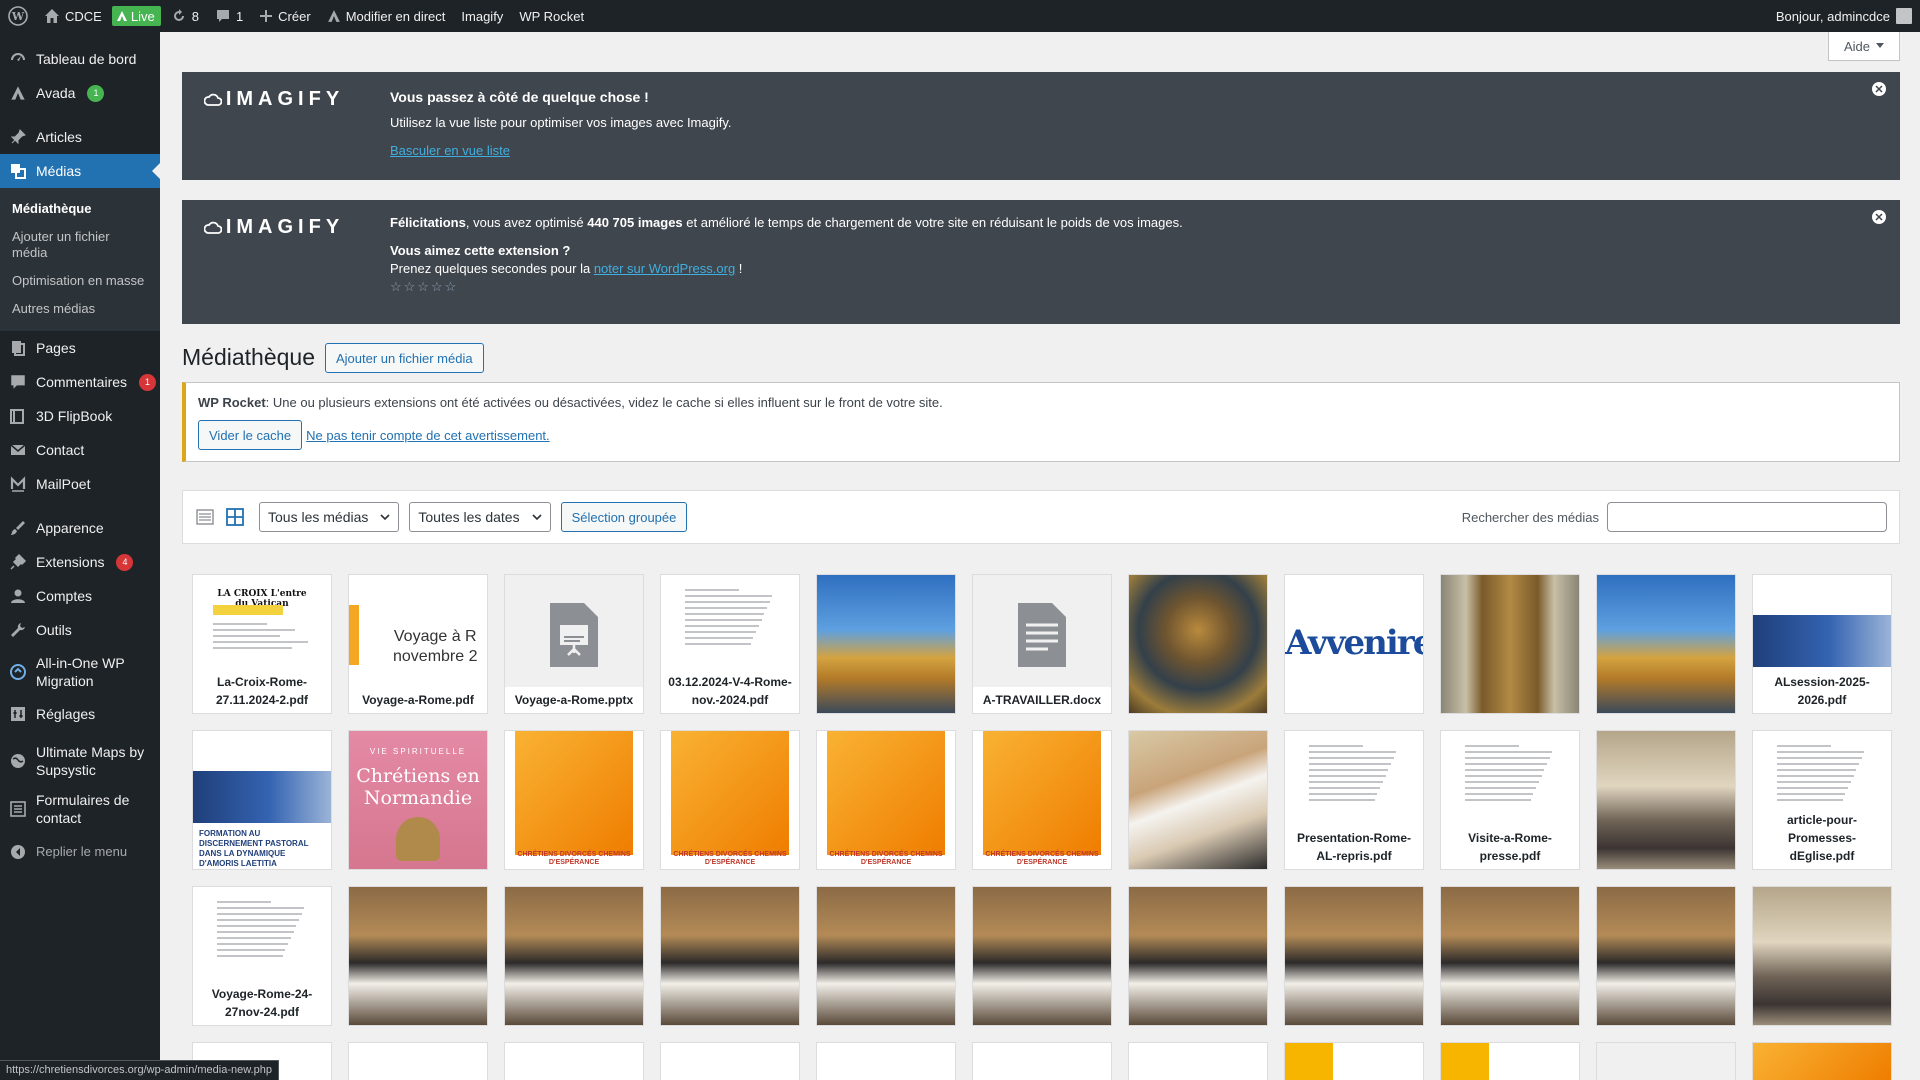 The width and height of the screenshot is (1920, 1080). Describe the element at coordinates (80, 761) in the screenshot. I see `sidebar-item-maps: Ultimate Maps by Supsystic` at that location.